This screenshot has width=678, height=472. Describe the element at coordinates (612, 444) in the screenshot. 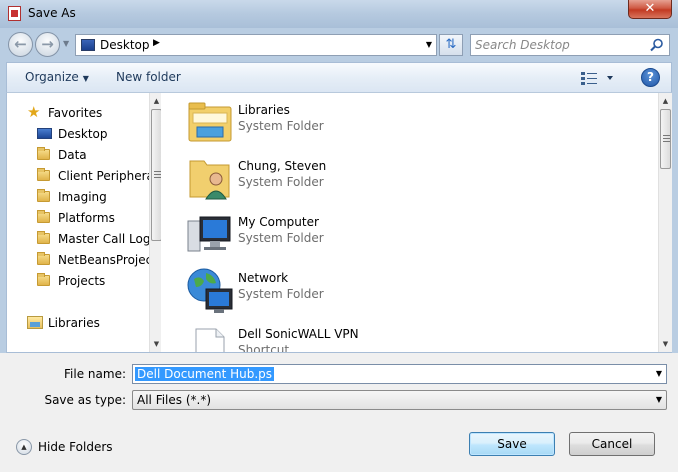

I see `cancel-button: Cancel` at that location.